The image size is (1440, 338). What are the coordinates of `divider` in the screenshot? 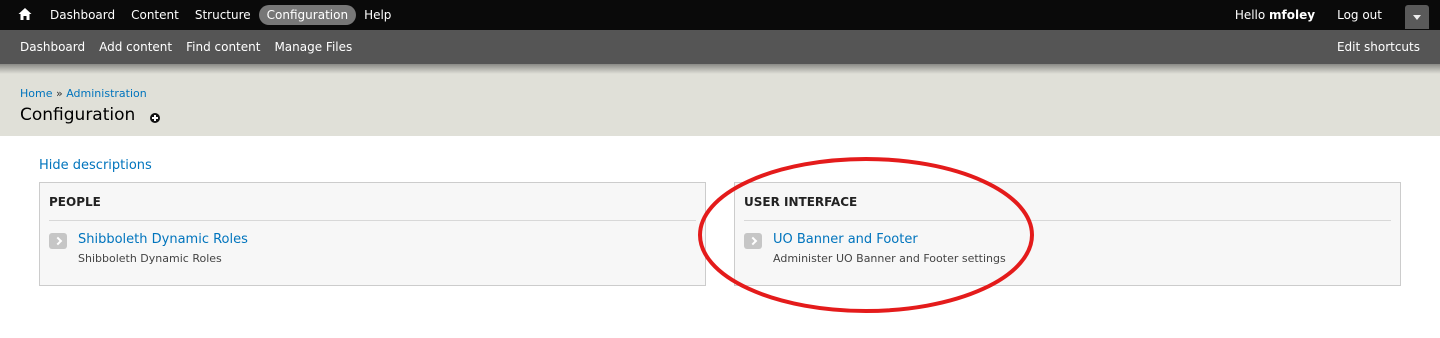 It's located at (372, 220).